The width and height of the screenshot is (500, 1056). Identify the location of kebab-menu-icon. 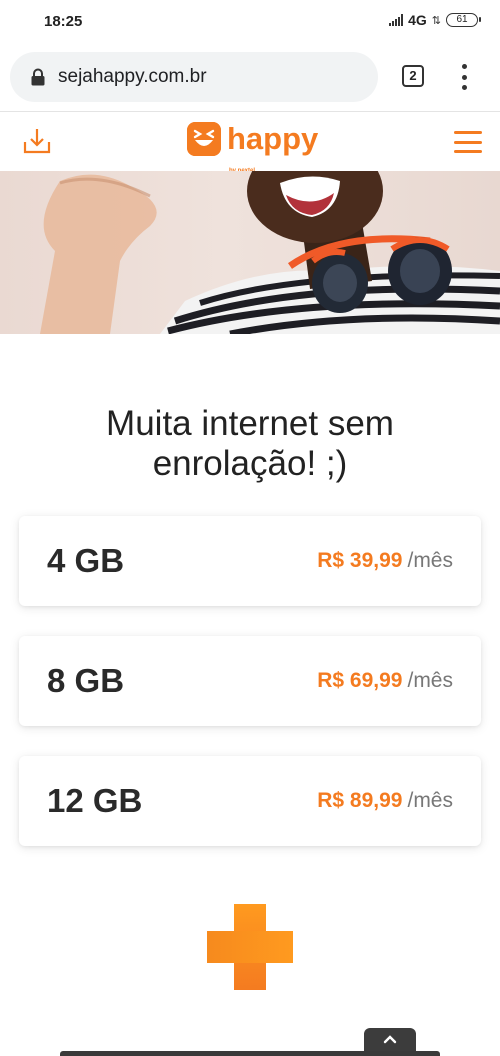
(464, 77).